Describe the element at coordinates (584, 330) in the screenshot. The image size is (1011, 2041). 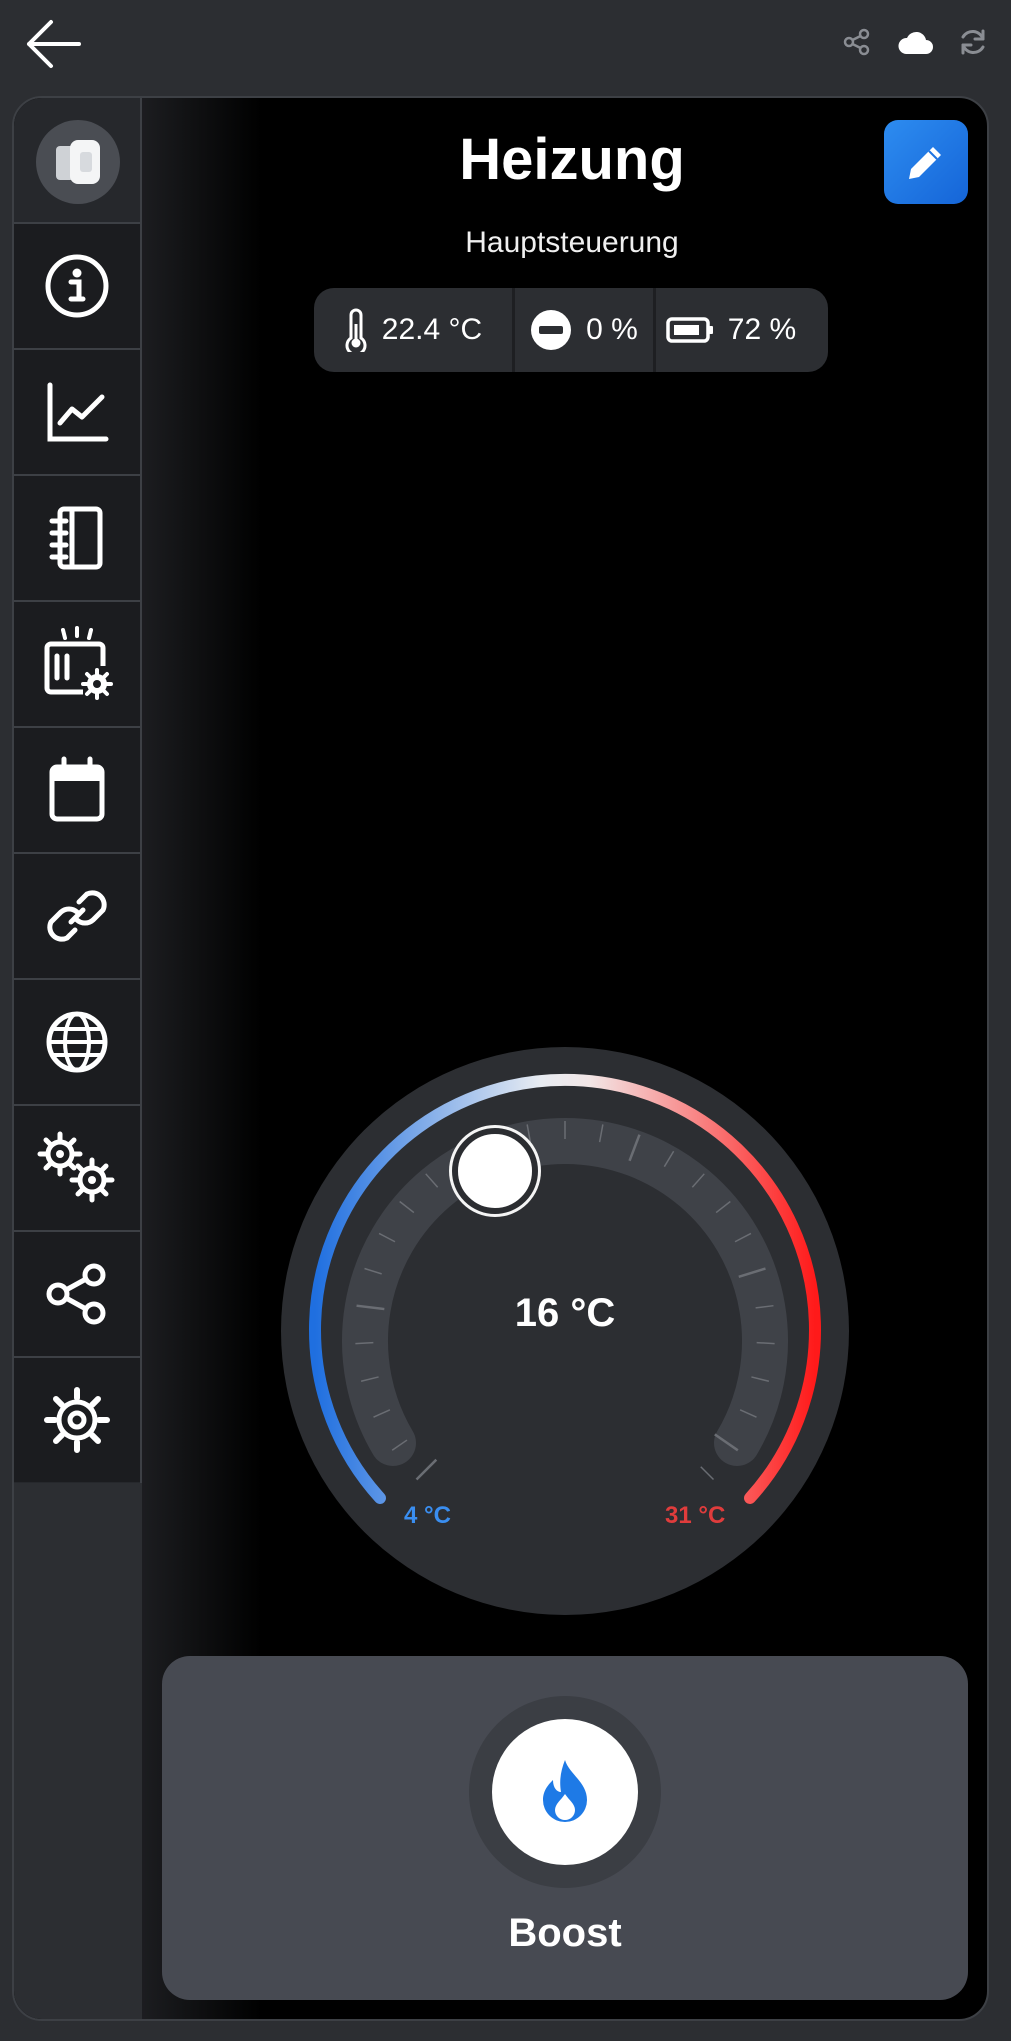
I see `valve-status: 0 %` at that location.